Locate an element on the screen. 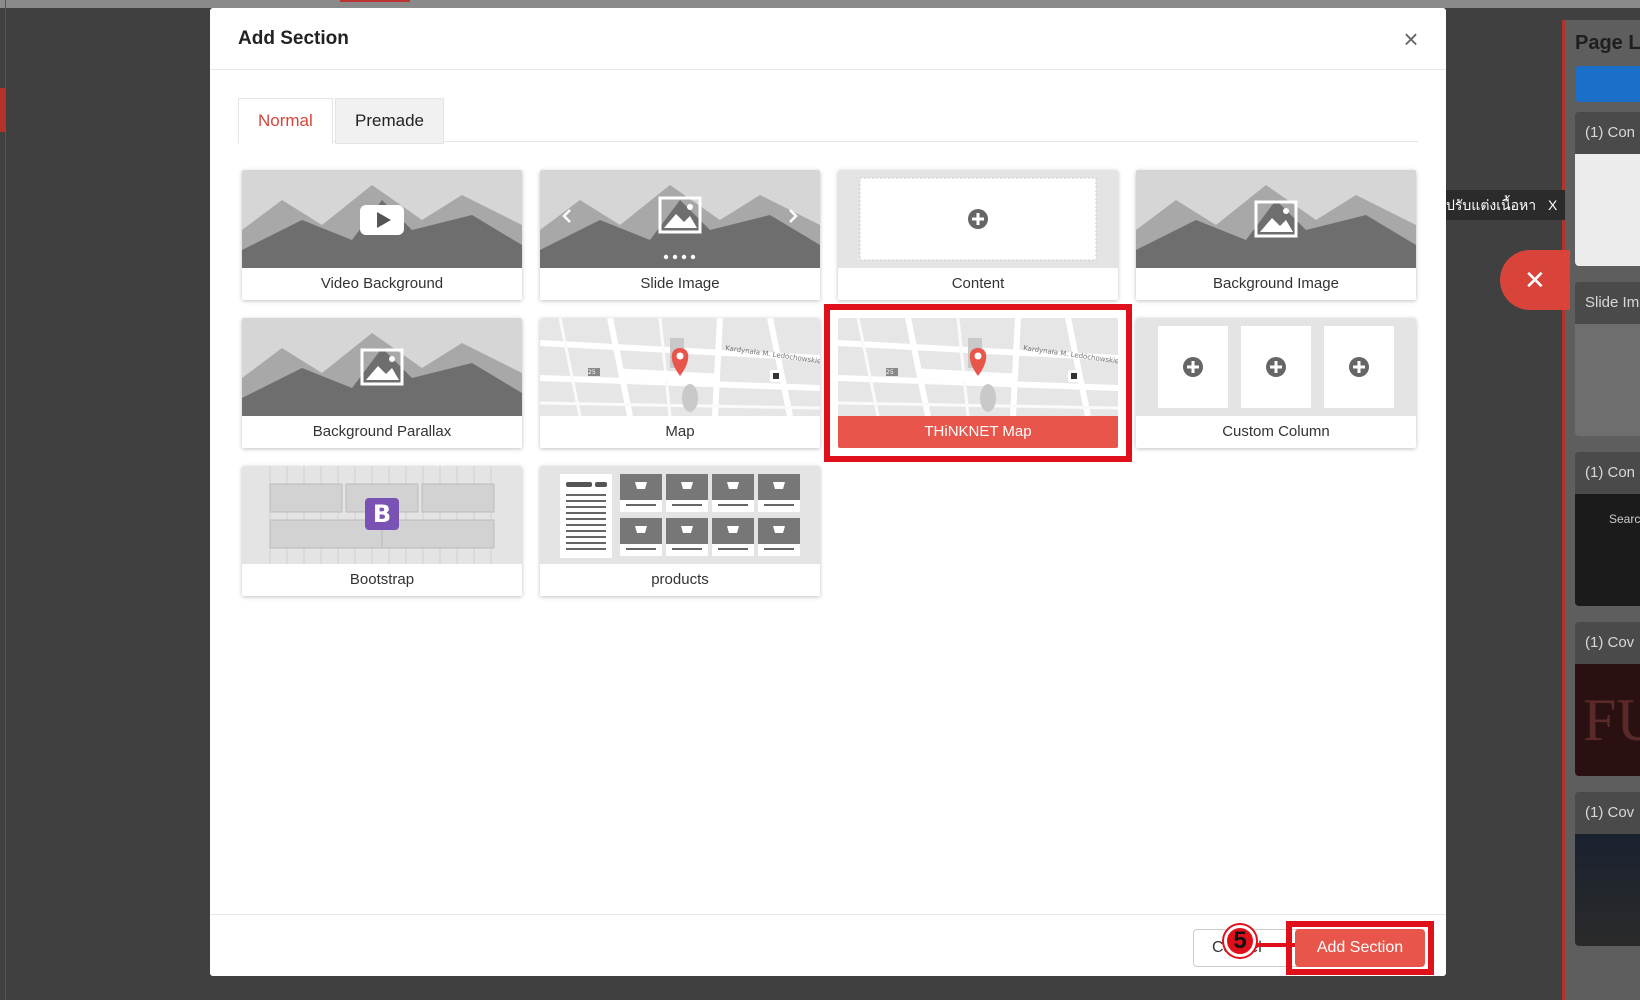  modal-title: Add Section is located at coordinates (293, 38).